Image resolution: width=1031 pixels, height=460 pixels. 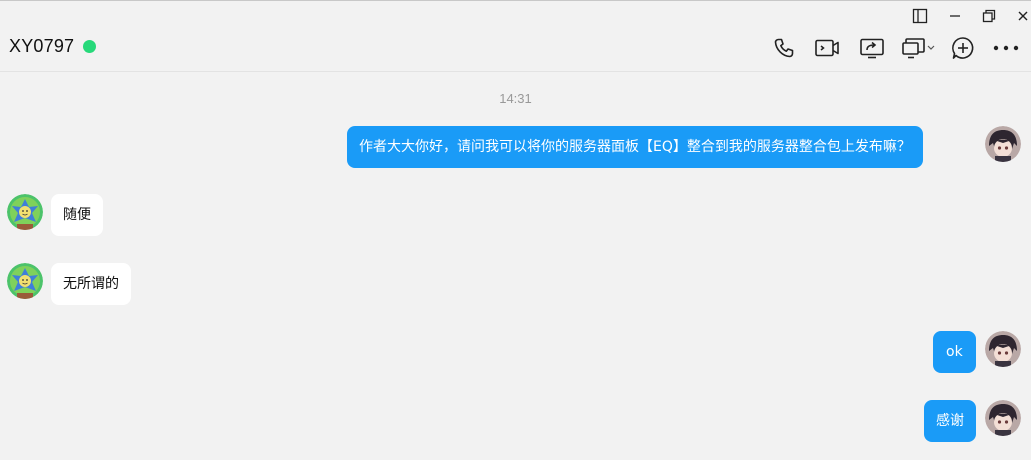 What do you see at coordinates (955, 16) in the screenshot?
I see `minimize-icon` at bounding box center [955, 16].